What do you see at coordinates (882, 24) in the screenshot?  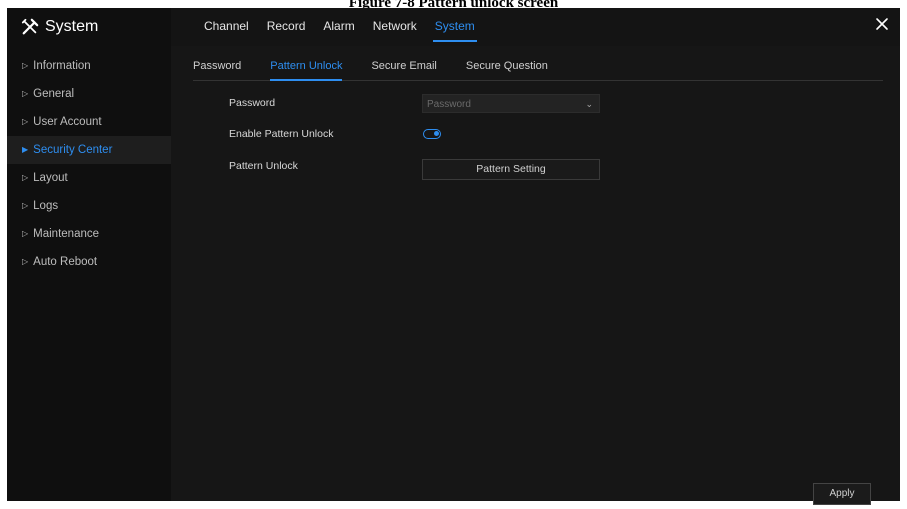 I see `close-icon` at bounding box center [882, 24].